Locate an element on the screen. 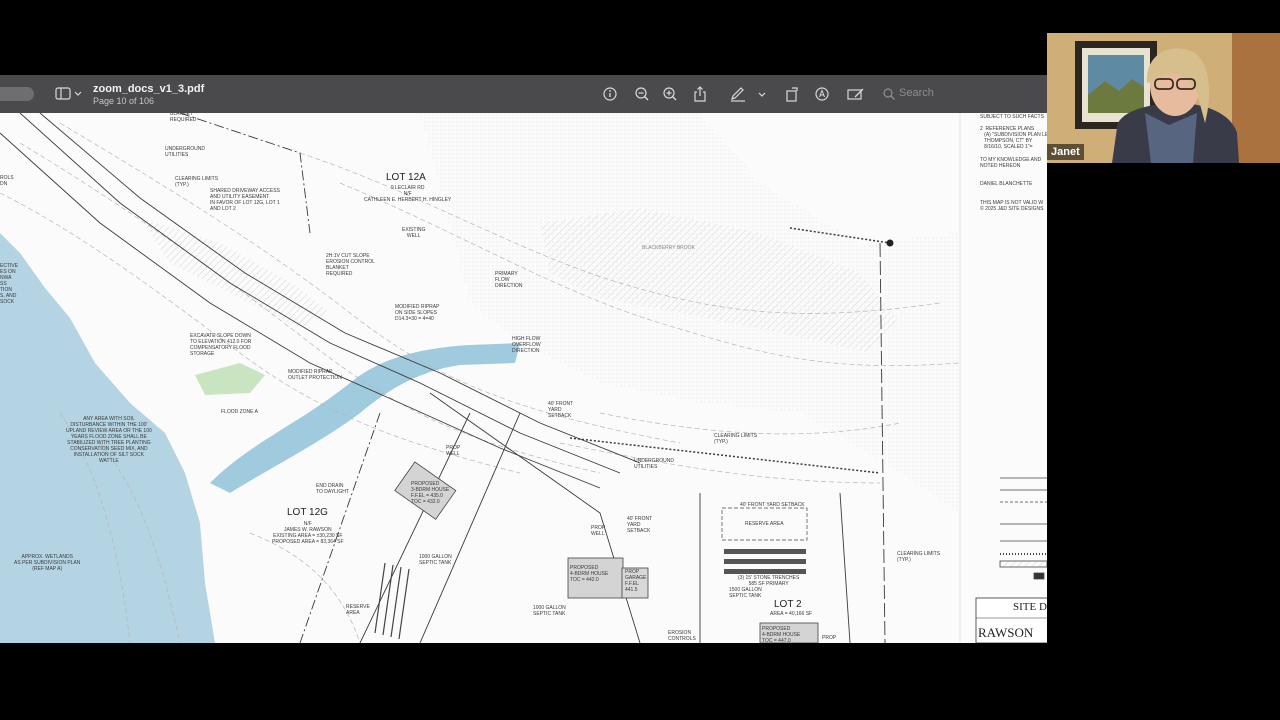 The height and width of the screenshot is (720, 1280). share-button is located at coordinates (700, 94).